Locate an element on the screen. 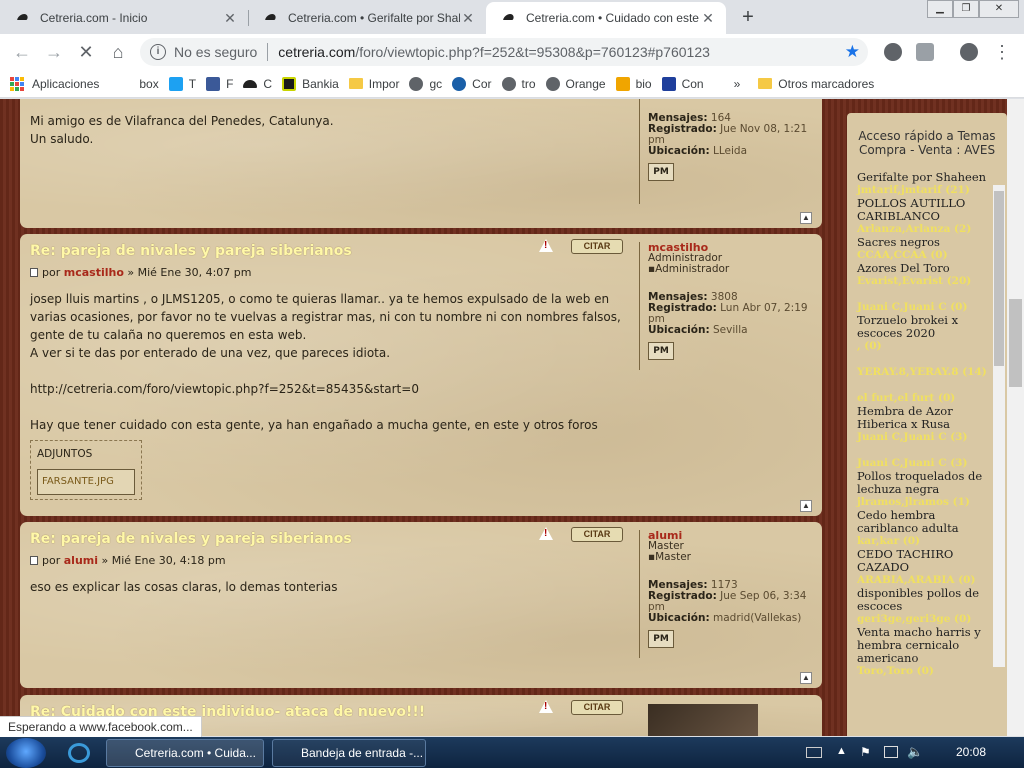 The image size is (1024, 768). topic-title: Hembra de Azor Hiberica x Rusa is located at coordinates (923, 418).